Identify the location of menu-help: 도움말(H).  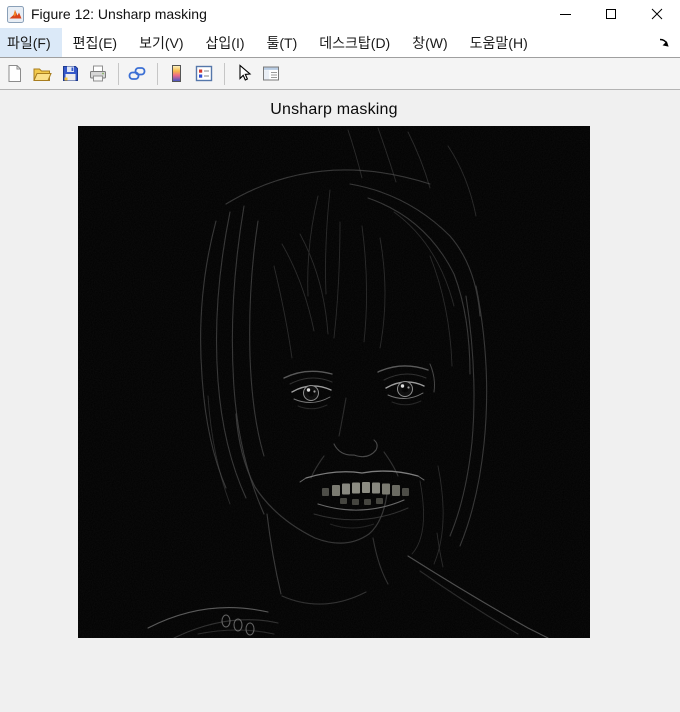
(499, 42).